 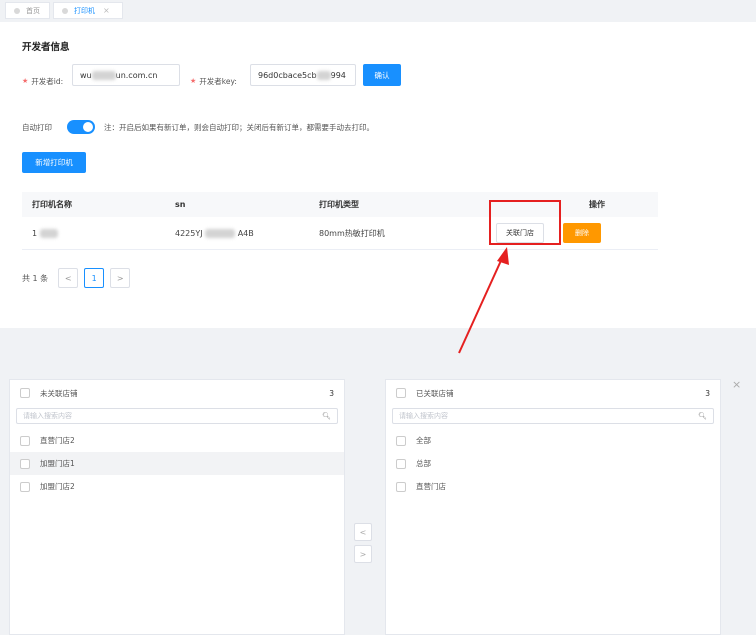 What do you see at coordinates (245, 233) in the screenshot?
I see `sn-end: A4B` at bounding box center [245, 233].